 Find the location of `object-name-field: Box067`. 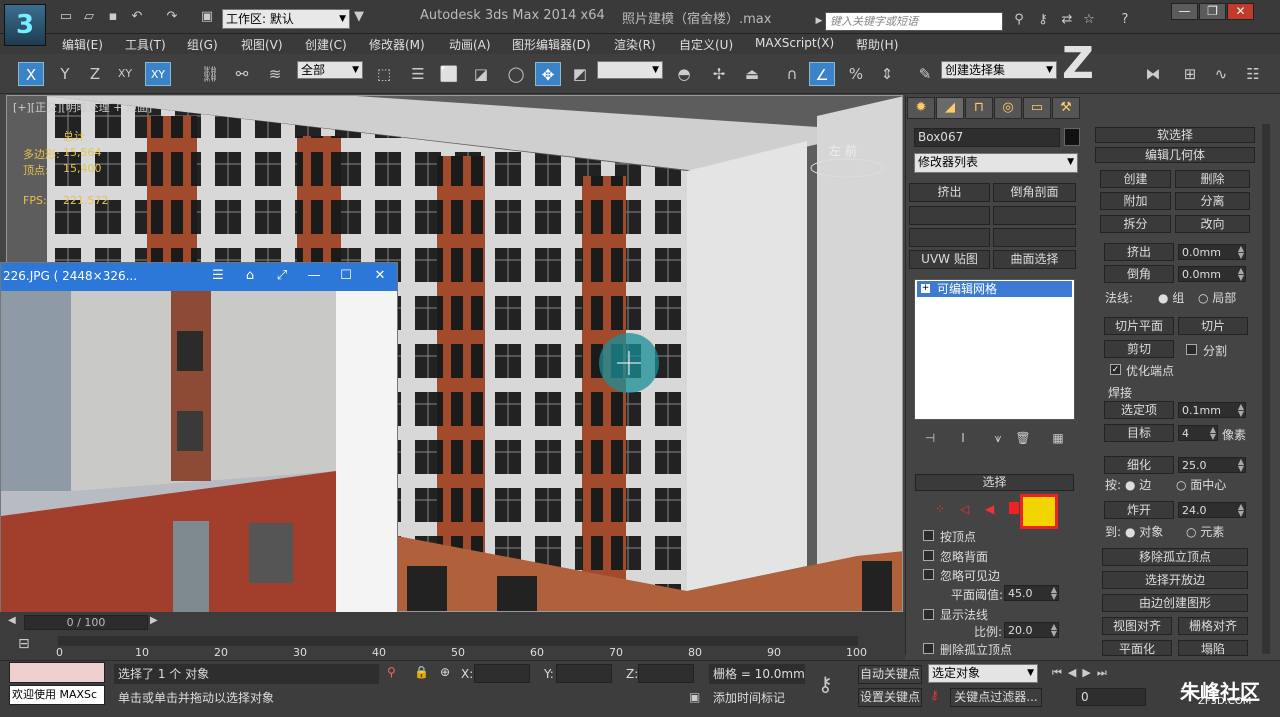

object-name-field: Box067 is located at coordinates (987, 137).